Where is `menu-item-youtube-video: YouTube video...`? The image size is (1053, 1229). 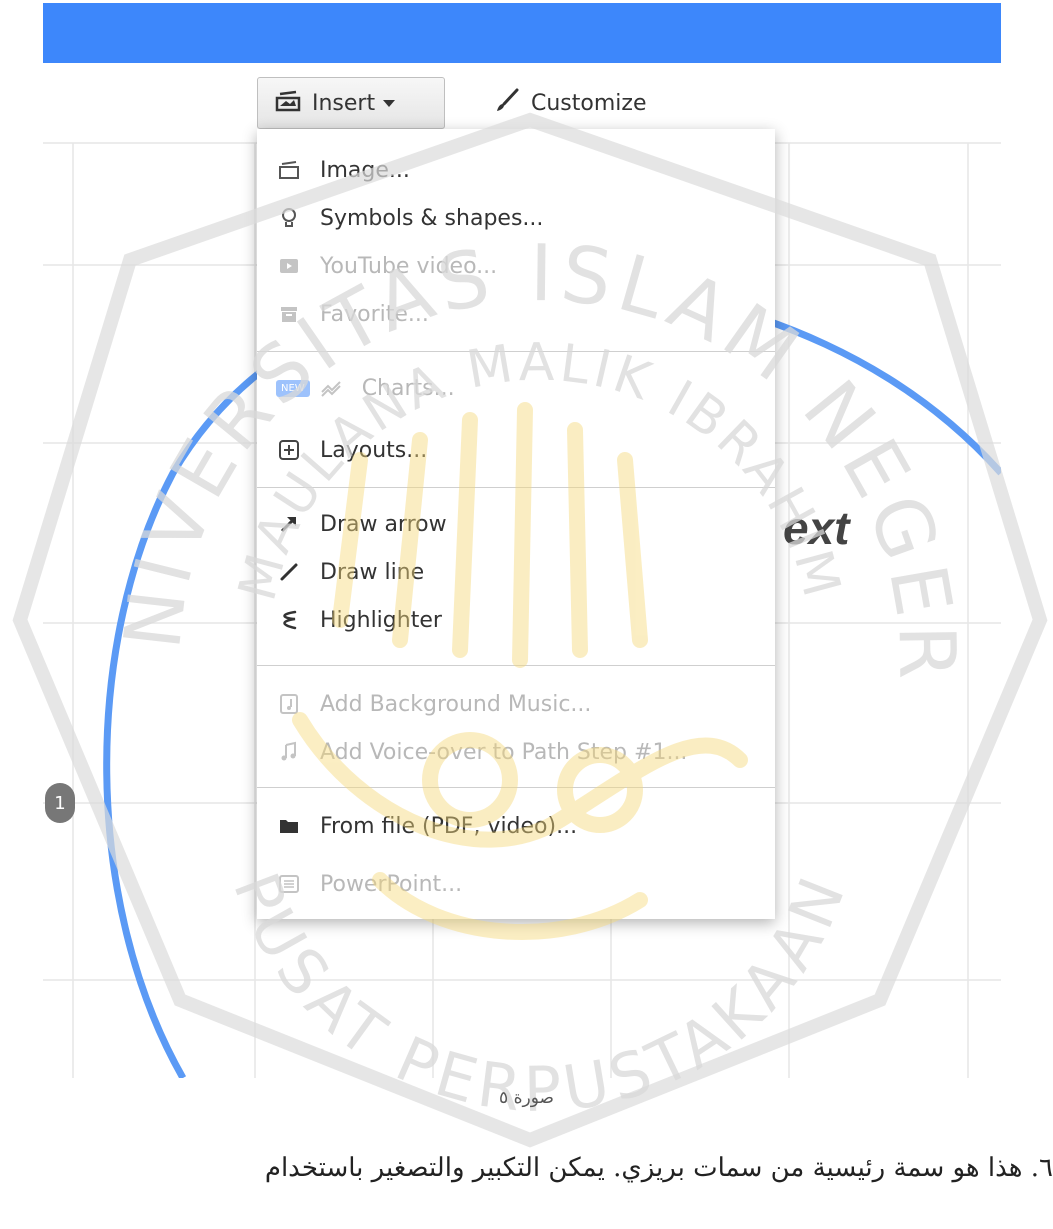 menu-item-youtube-video: YouTube video... is located at coordinates (516, 266).